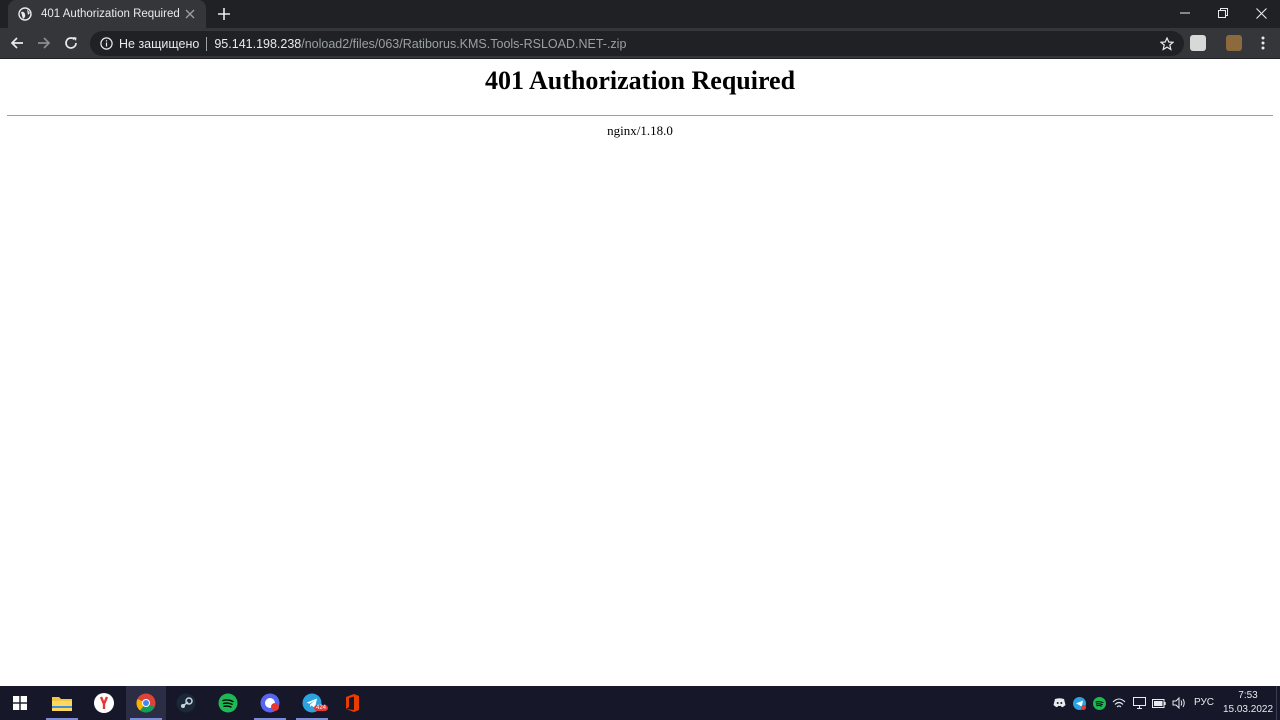  Describe the element at coordinates (1119, 703) in the screenshot. I see `wifi-icon` at that location.